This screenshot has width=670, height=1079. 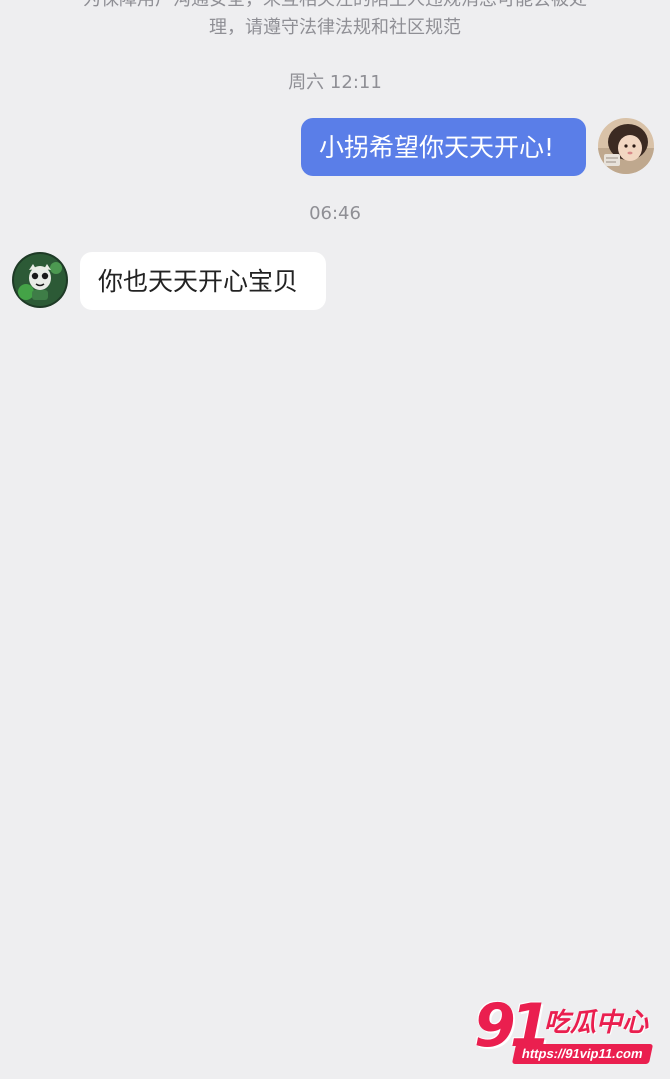 I want to click on my-avatar-icon, so click(x=626, y=146).